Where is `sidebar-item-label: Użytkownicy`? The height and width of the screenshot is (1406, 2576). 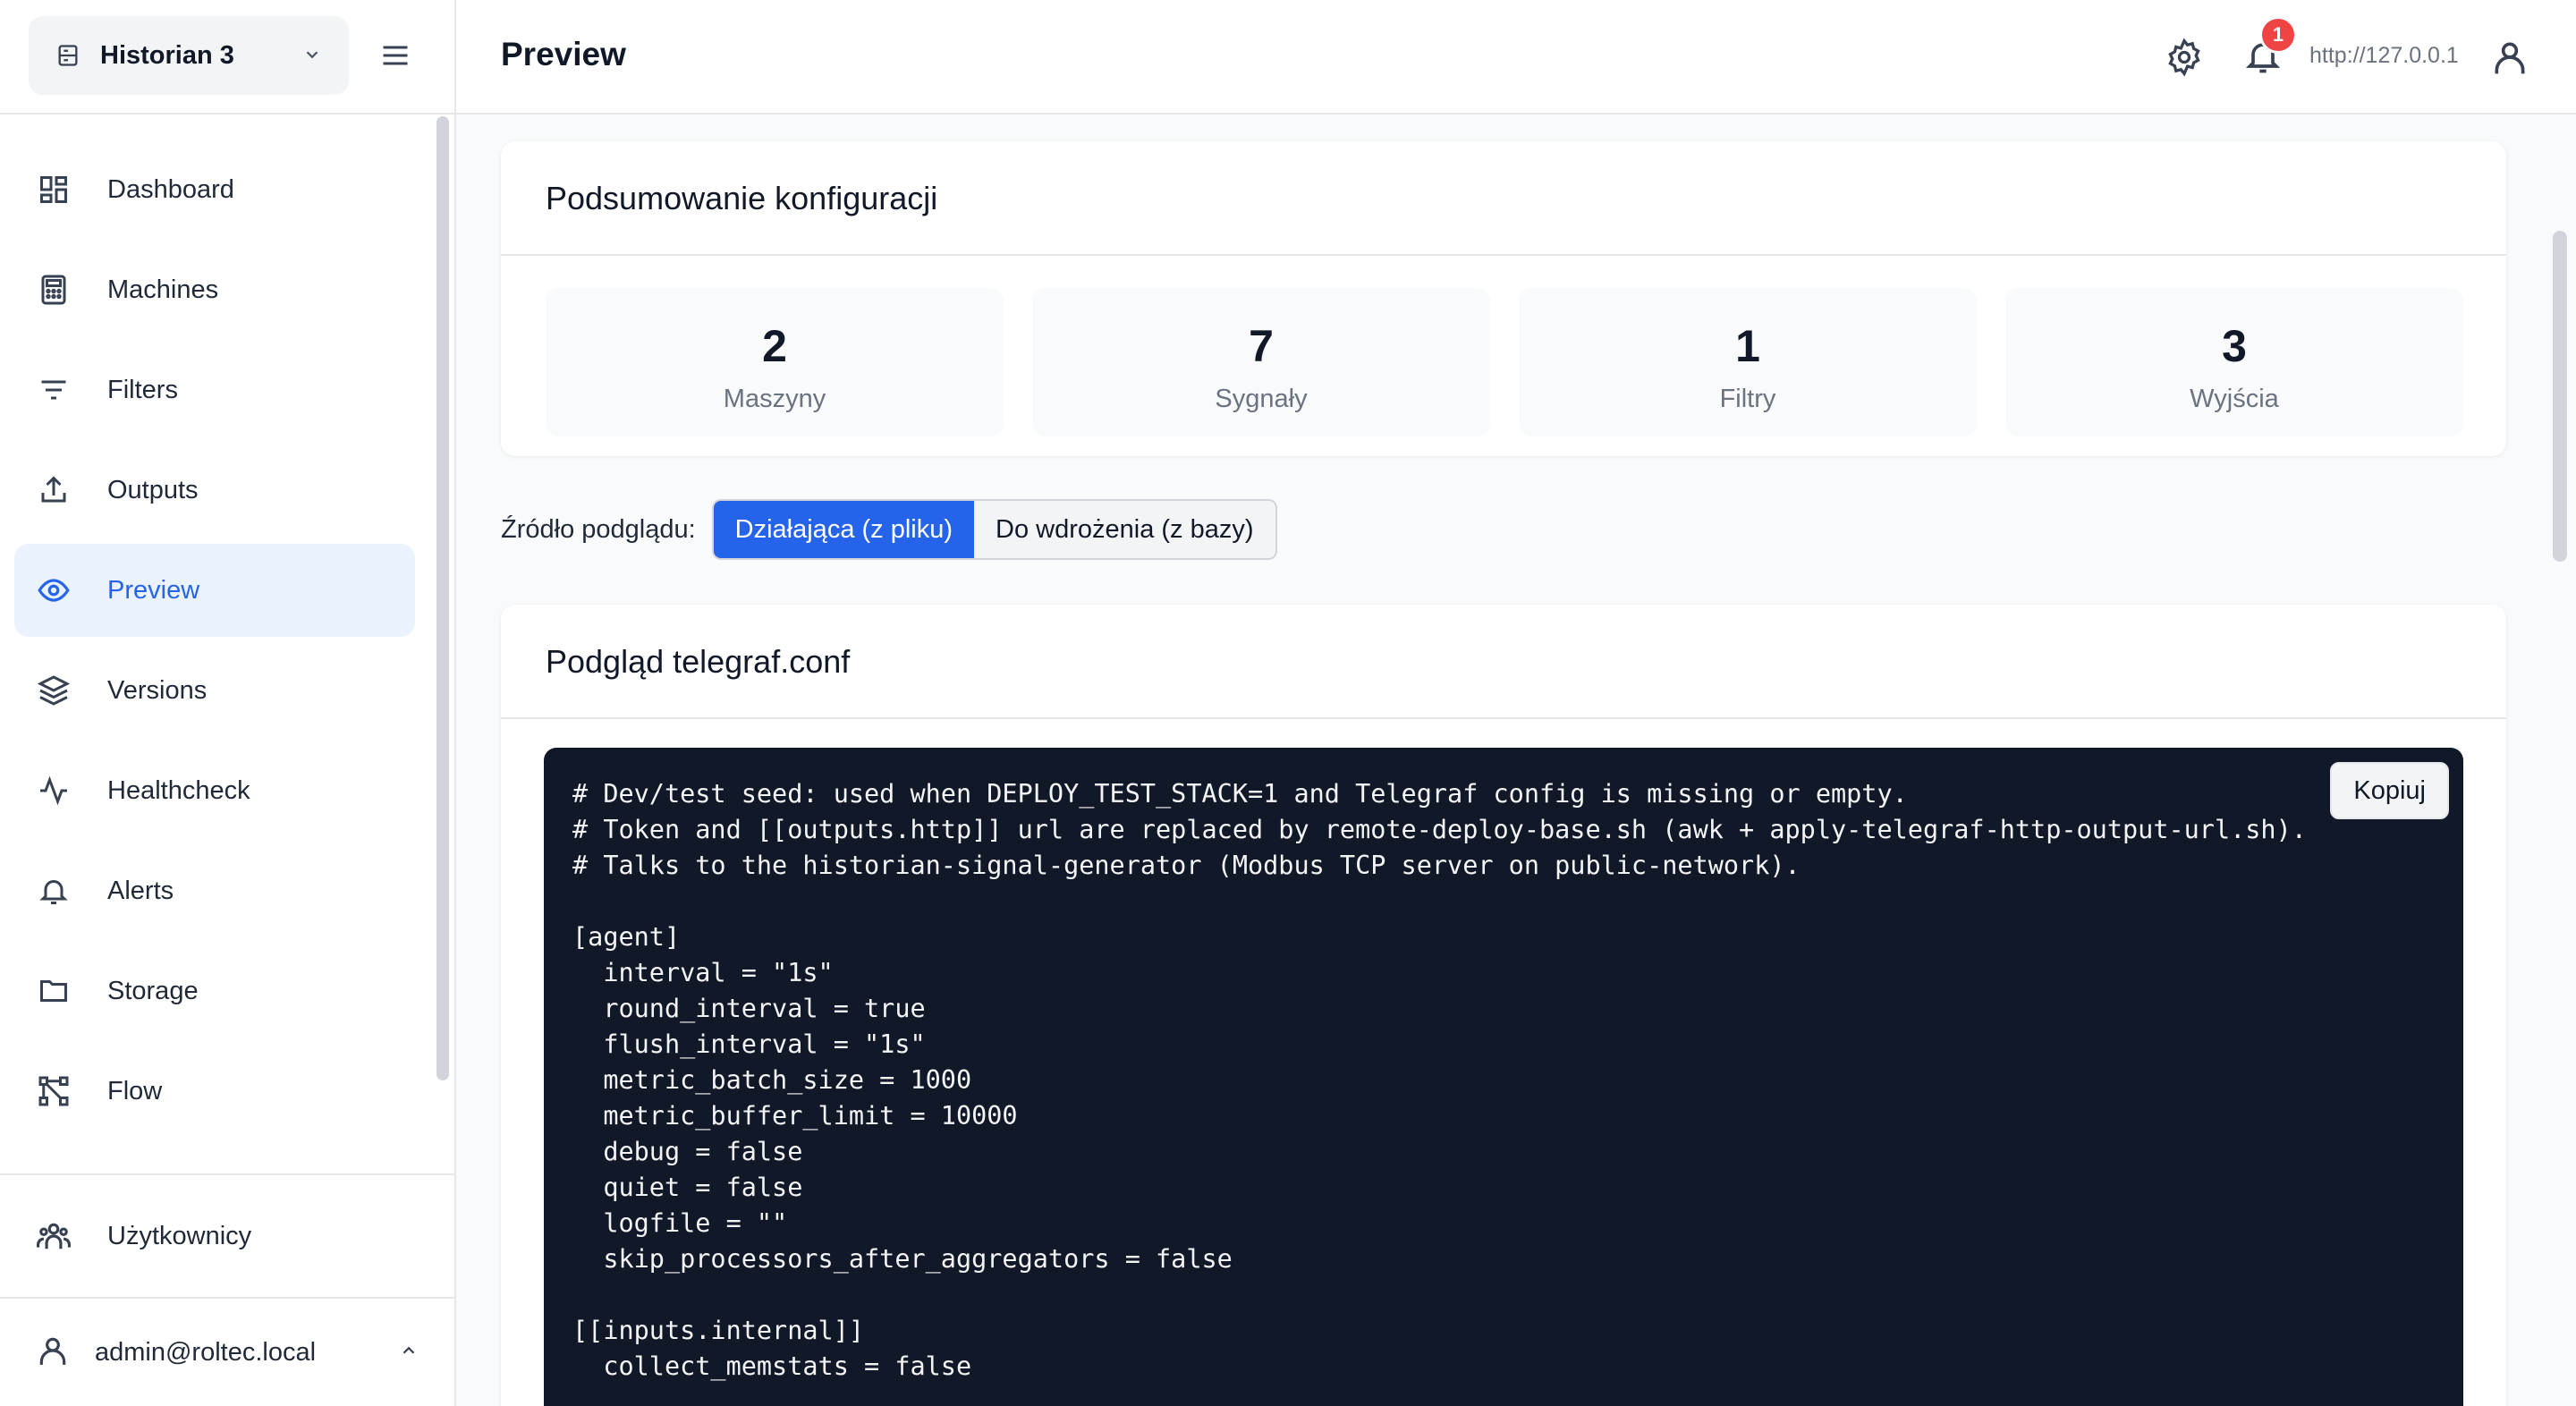 sidebar-item-label: Użytkownicy is located at coordinates (179, 1235).